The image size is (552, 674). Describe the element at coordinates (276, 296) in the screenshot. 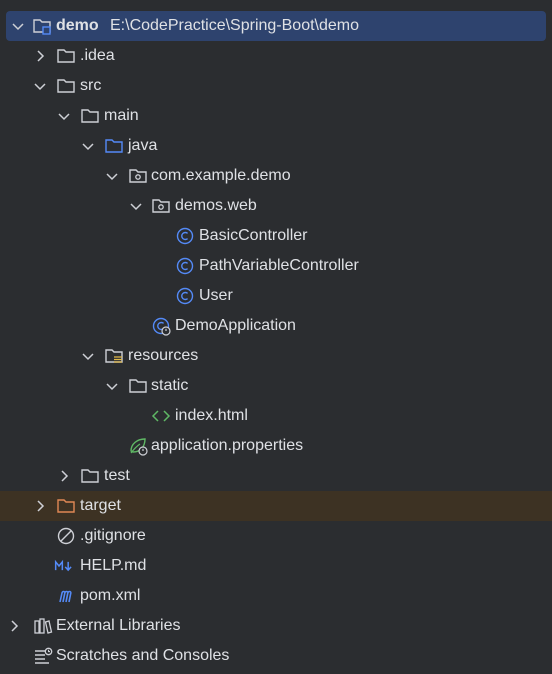

I see `tree-row-user: User` at that location.